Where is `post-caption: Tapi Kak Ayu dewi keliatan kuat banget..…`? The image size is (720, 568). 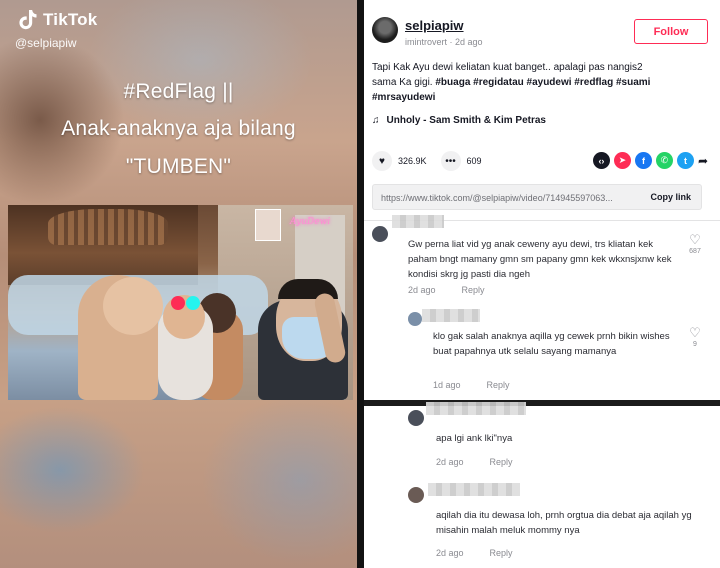
post-caption: Tapi Kak Ayu dewi keliatan kuat banget..… is located at coordinates (517, 82).